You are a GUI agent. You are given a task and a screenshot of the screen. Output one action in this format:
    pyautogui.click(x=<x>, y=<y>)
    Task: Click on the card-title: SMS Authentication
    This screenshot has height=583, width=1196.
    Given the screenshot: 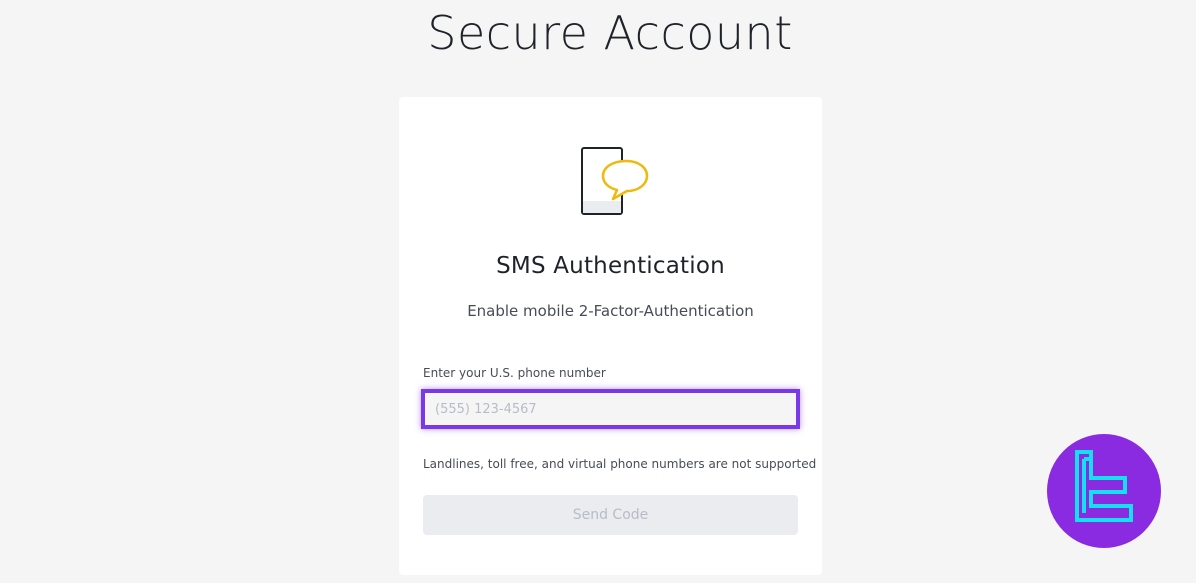 What is the action you would take?
    pyautogui.click(x=610, y=266)
    